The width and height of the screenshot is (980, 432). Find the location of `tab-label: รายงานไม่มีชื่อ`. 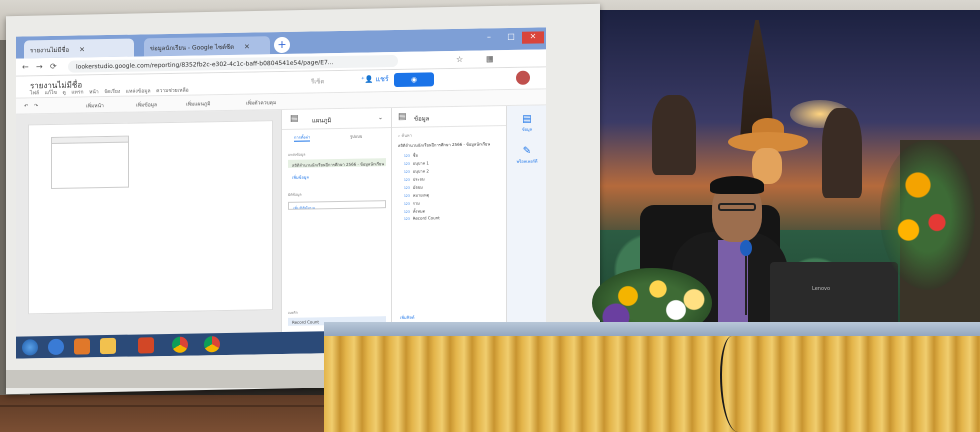

tab-label: รายงานไม่มีชื่อ is located at coordinates (50, 50).